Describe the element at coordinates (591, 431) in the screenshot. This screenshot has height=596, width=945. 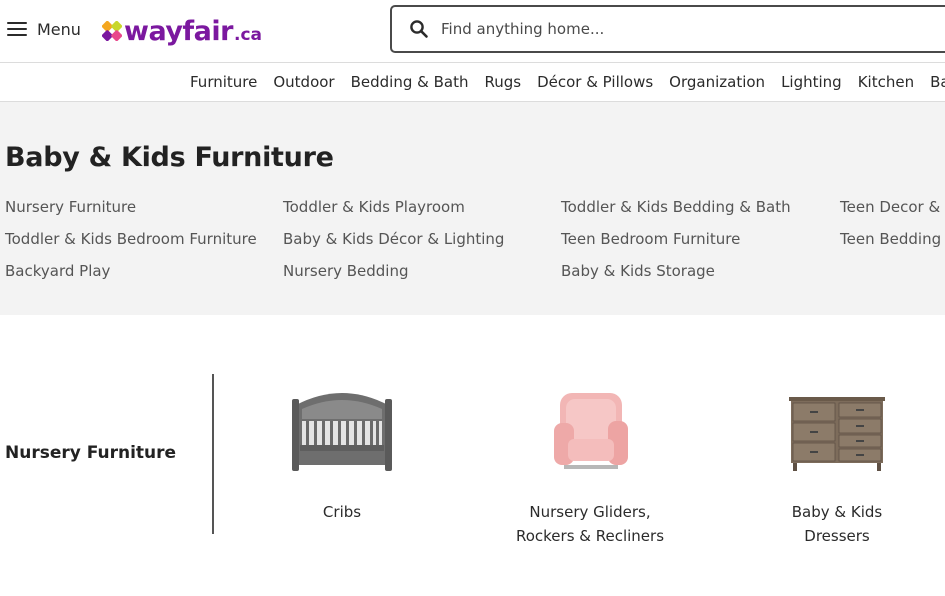
I see `glider-image` at that location.